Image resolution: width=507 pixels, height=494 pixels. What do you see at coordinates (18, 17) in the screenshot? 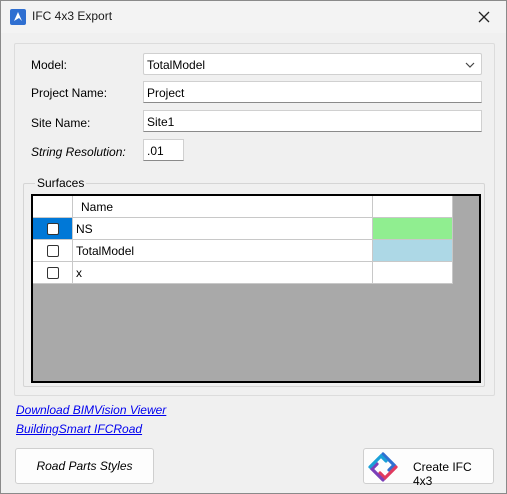
I see `app-icon` at bounding box center [18, 17].